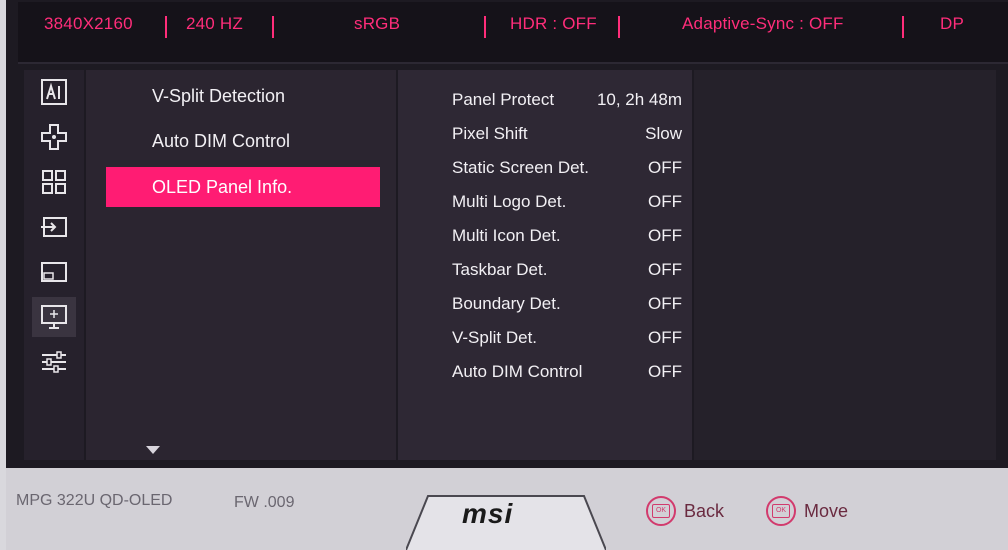 This screenshot has width=1008, height=550. What do you see at coordinates (243, 96) in the screenshot?
I see `menu-item-v-split-detection: V-Split Detection` at bounding box center [243, 96].